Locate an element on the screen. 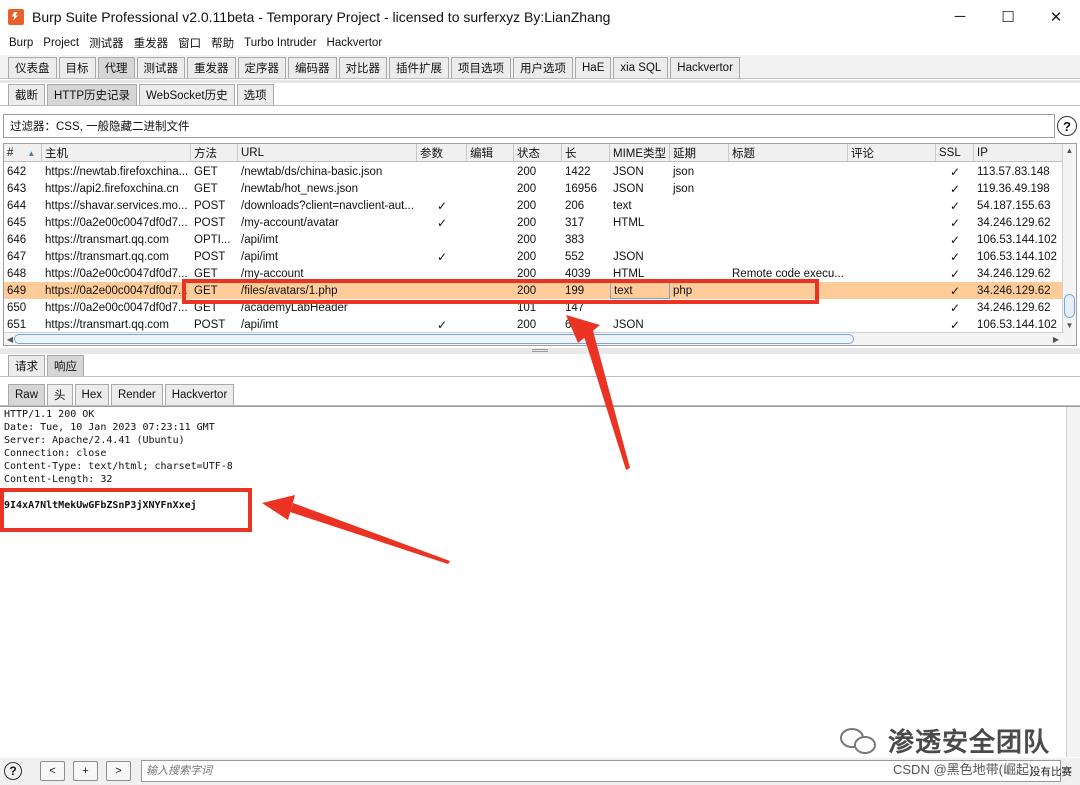 This screenshot has width=1080, height=785. menu-hackvertor: Hackvertor is located at coordinates (355, 43).